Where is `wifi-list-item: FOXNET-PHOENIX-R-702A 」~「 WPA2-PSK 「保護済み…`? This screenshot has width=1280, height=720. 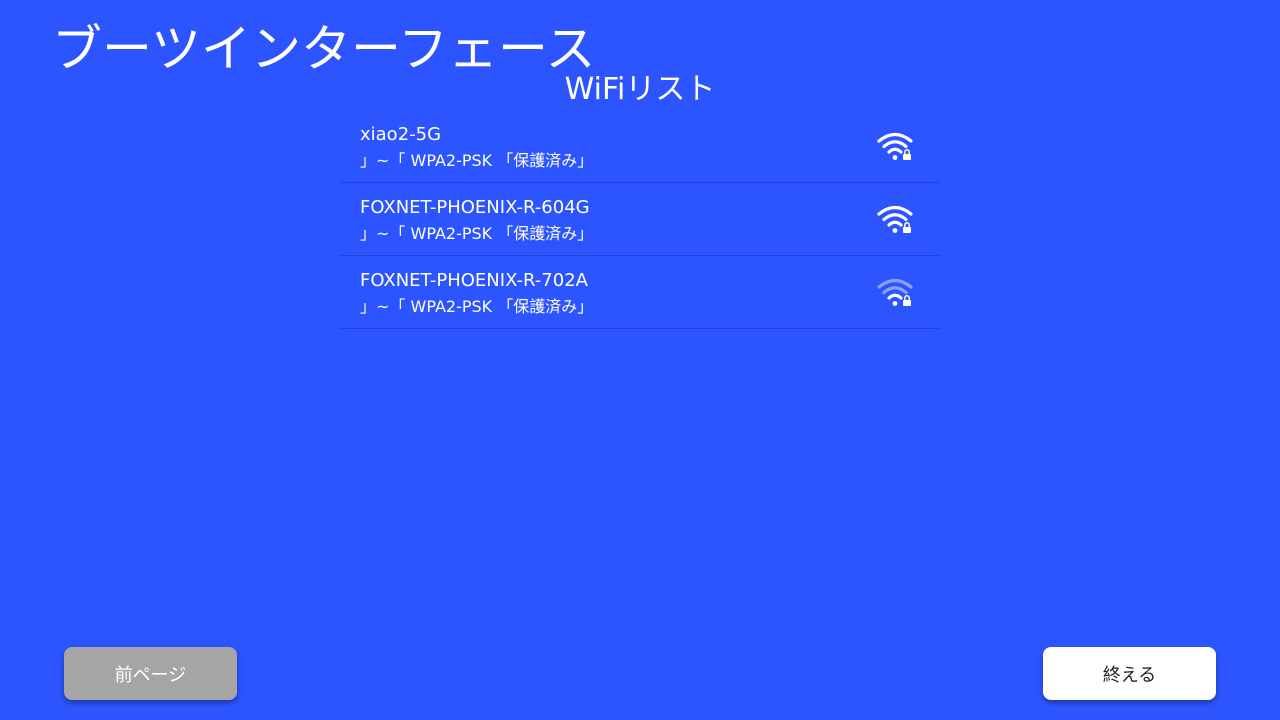 wifi-list-item: FOXNET-PHOENIX-R-702A 」~「 WPA2-PSK 「保護済み… is located at coordinates (640, 292).